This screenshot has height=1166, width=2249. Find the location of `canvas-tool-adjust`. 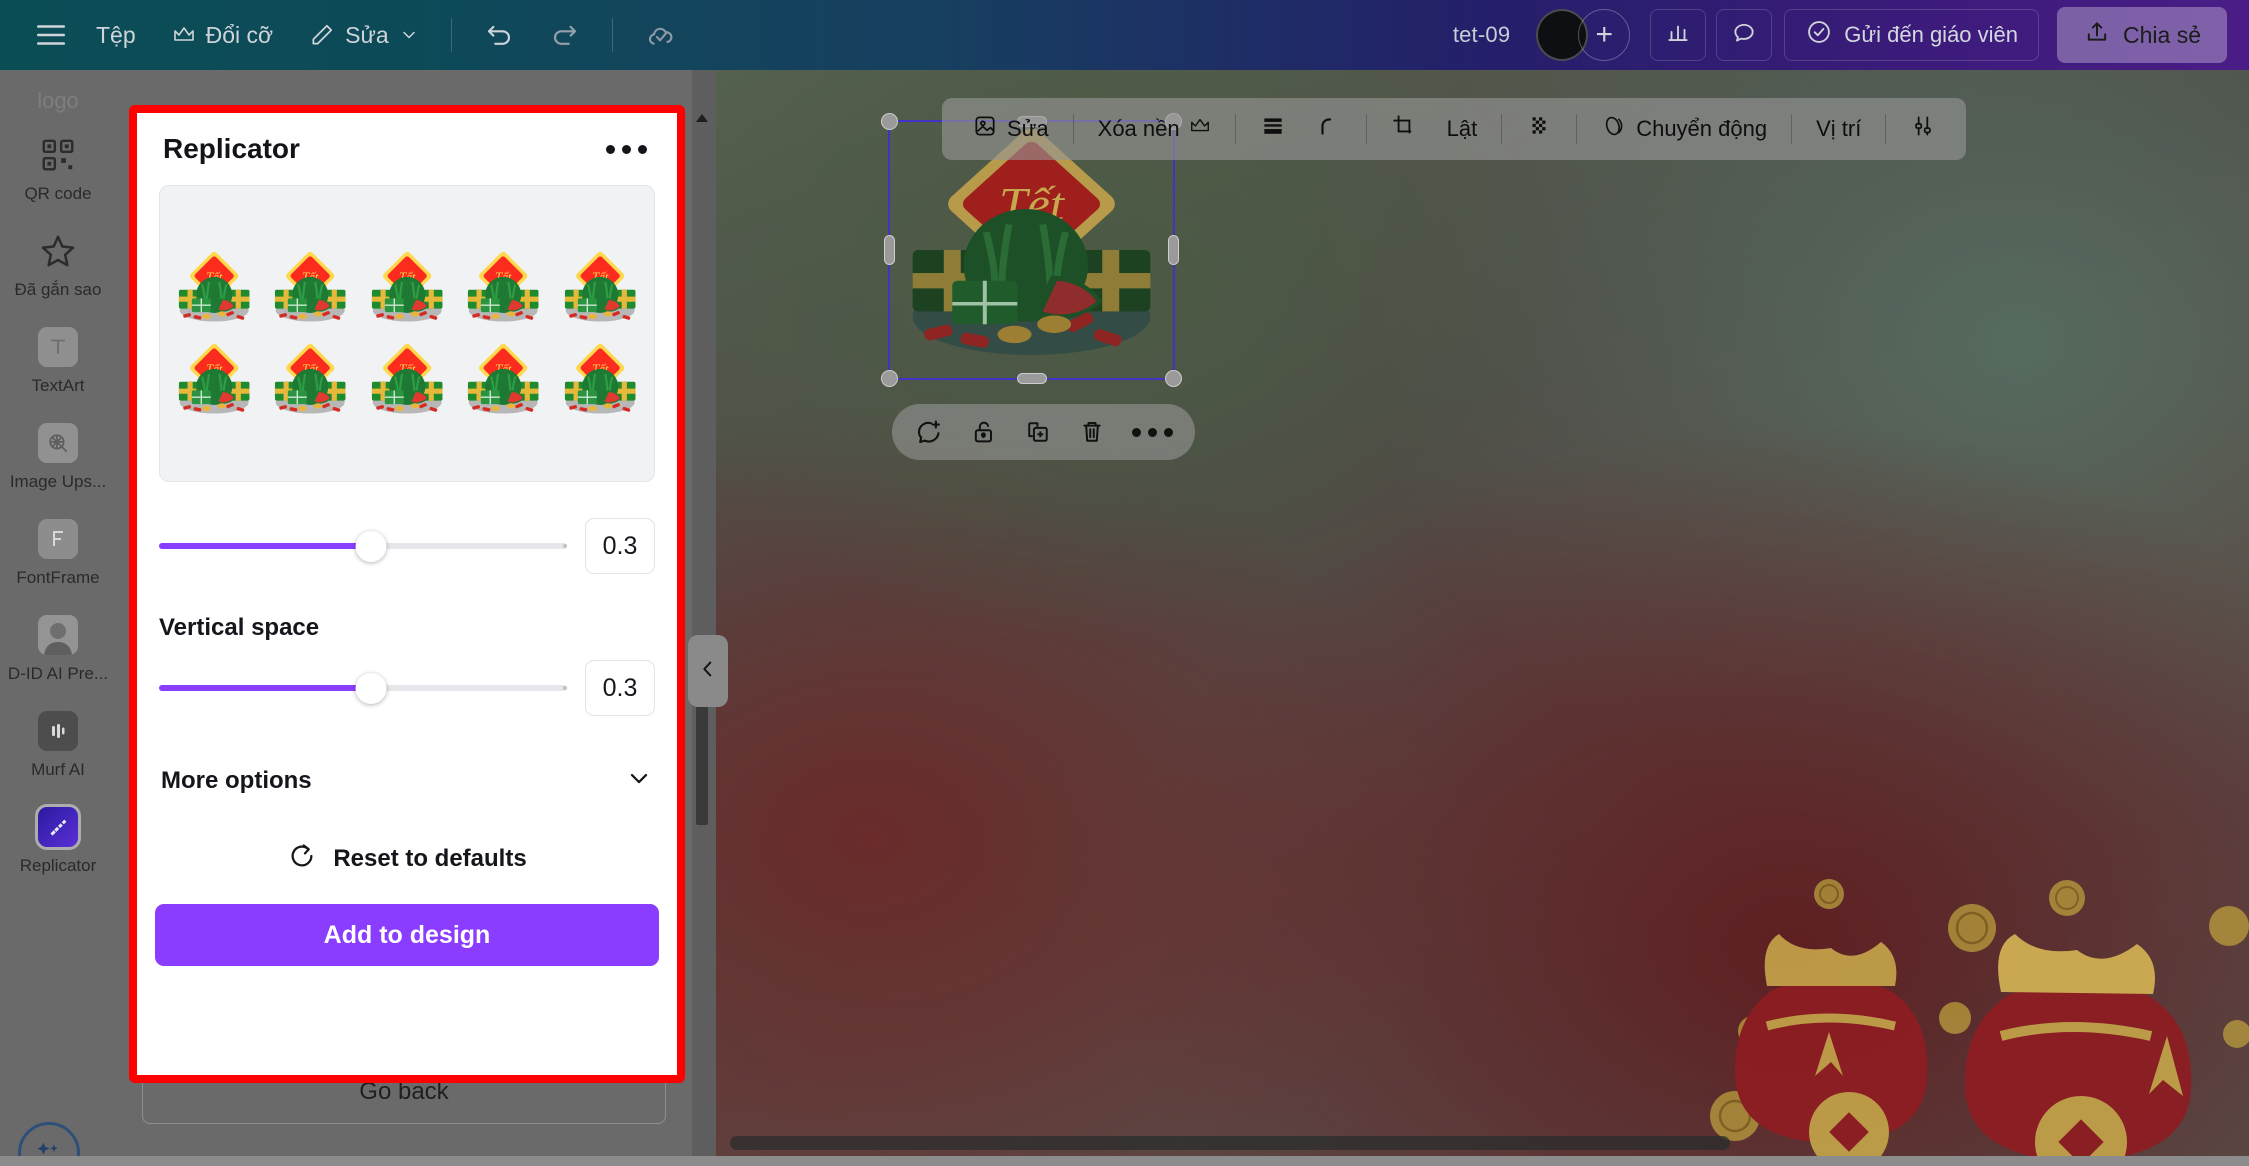

canvas-tool-adjust is located at coordinates (1923, 129).